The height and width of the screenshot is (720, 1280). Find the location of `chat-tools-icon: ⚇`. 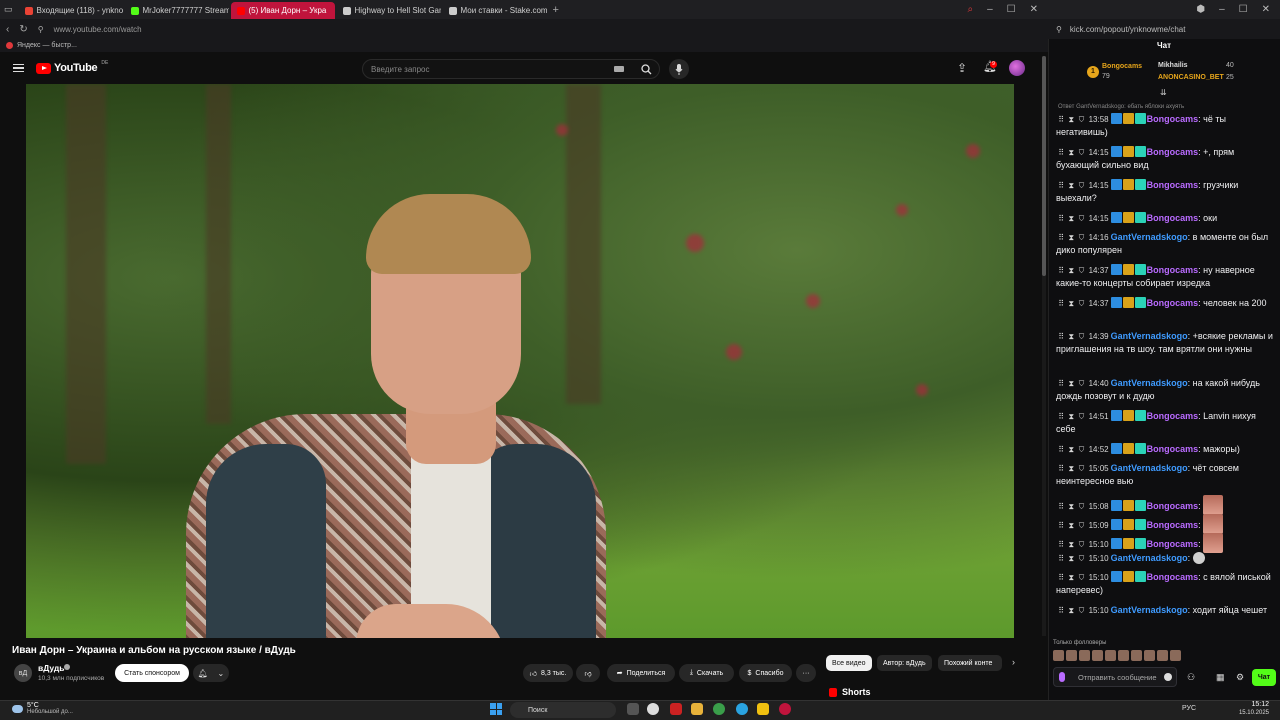

chat-tools-icon: ⚇ is located at coordinates (1191, 677).